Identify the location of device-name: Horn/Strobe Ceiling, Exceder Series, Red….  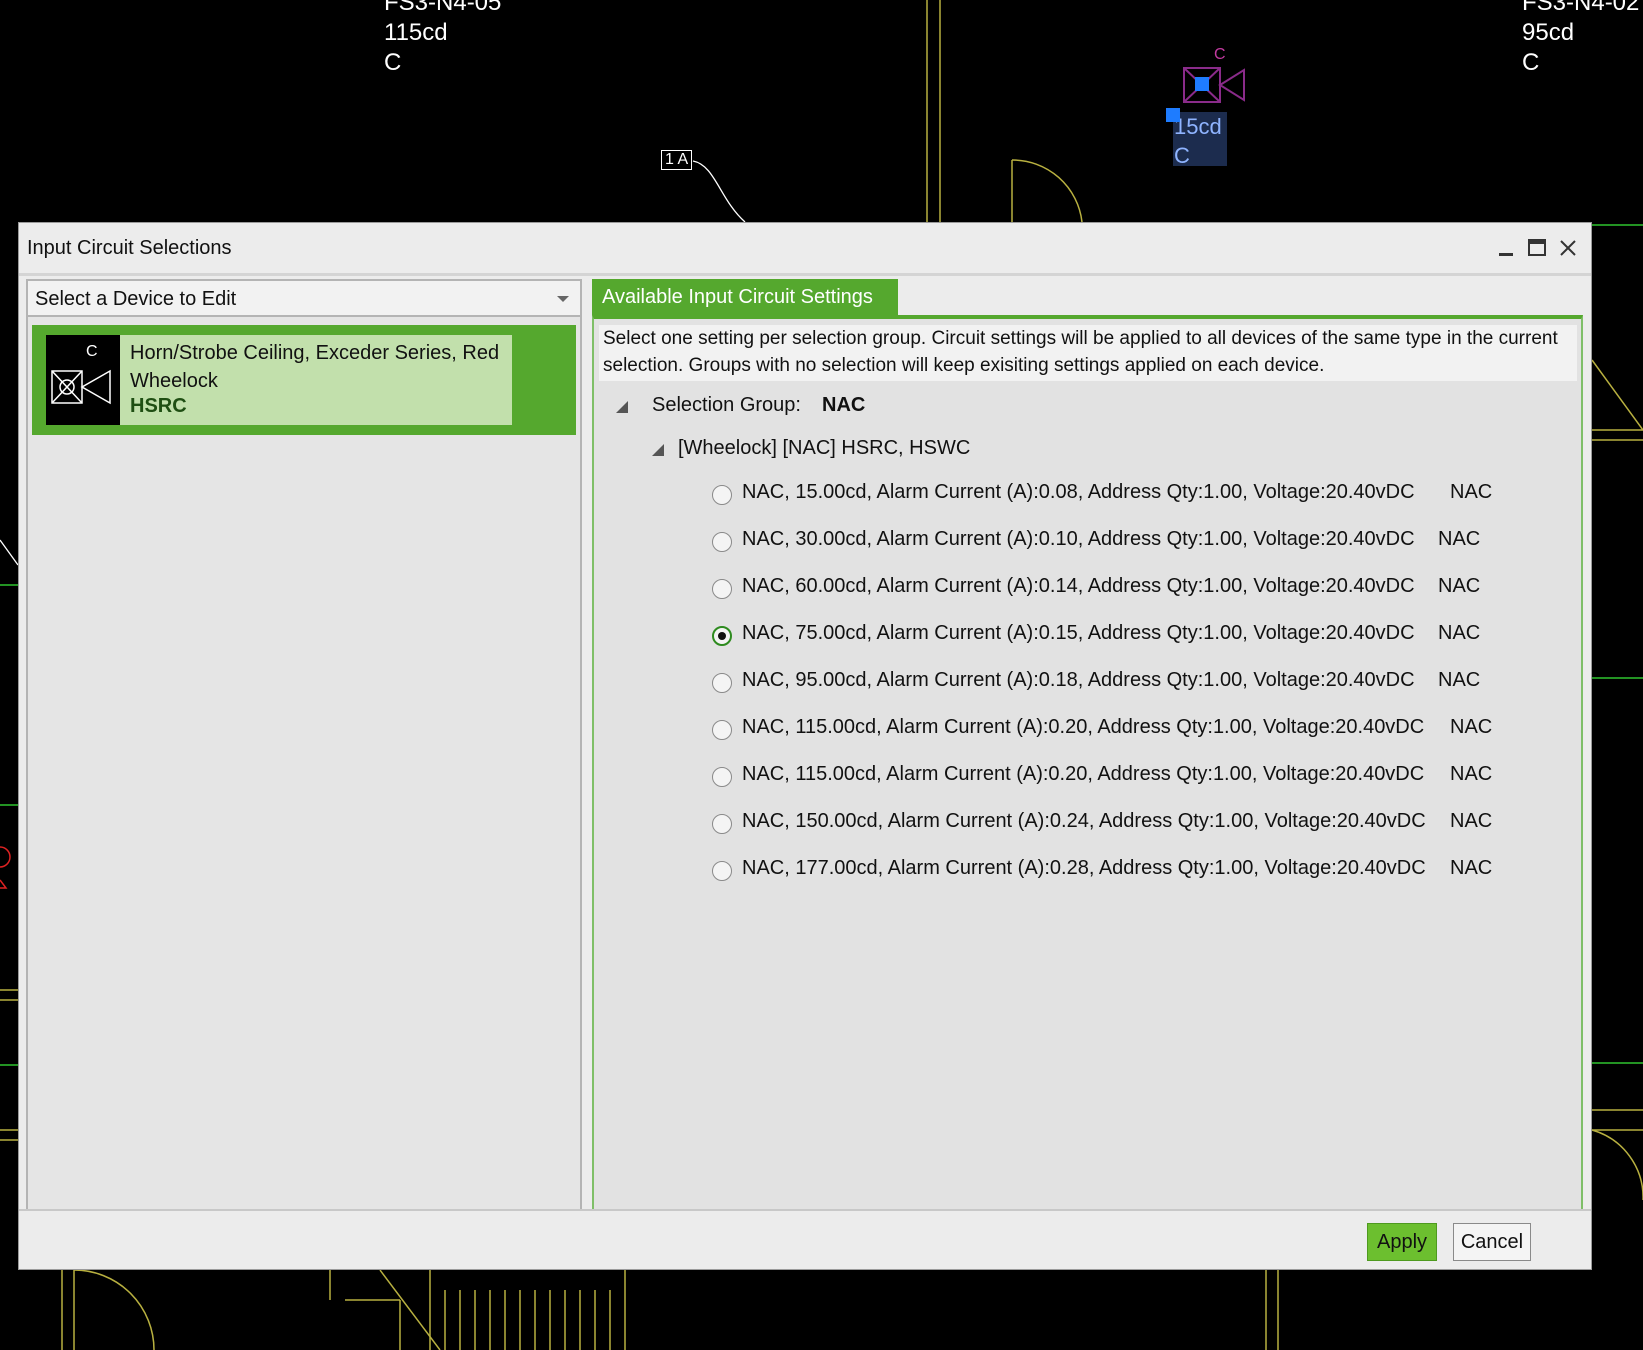
(315, 367).